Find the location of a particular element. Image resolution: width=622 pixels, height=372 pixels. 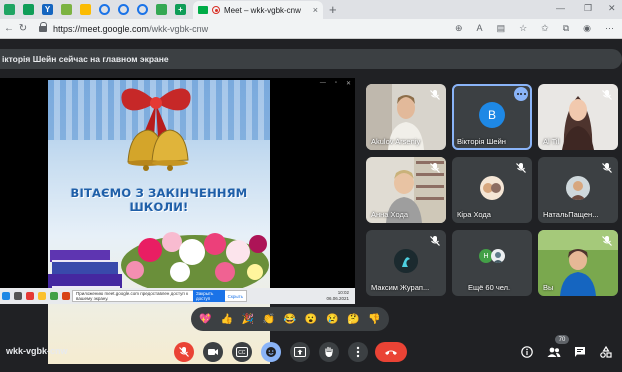

chat-button is located at coordinates (580, 352).